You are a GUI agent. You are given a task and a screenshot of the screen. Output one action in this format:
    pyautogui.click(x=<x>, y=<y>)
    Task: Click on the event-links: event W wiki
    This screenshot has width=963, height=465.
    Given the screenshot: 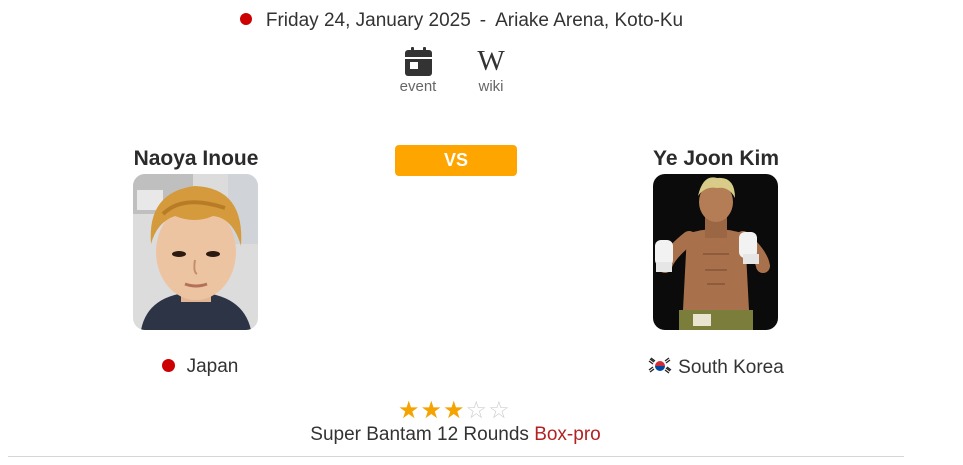 What is the action you would take?
    pyautogui.click(x=454, y=70)
    